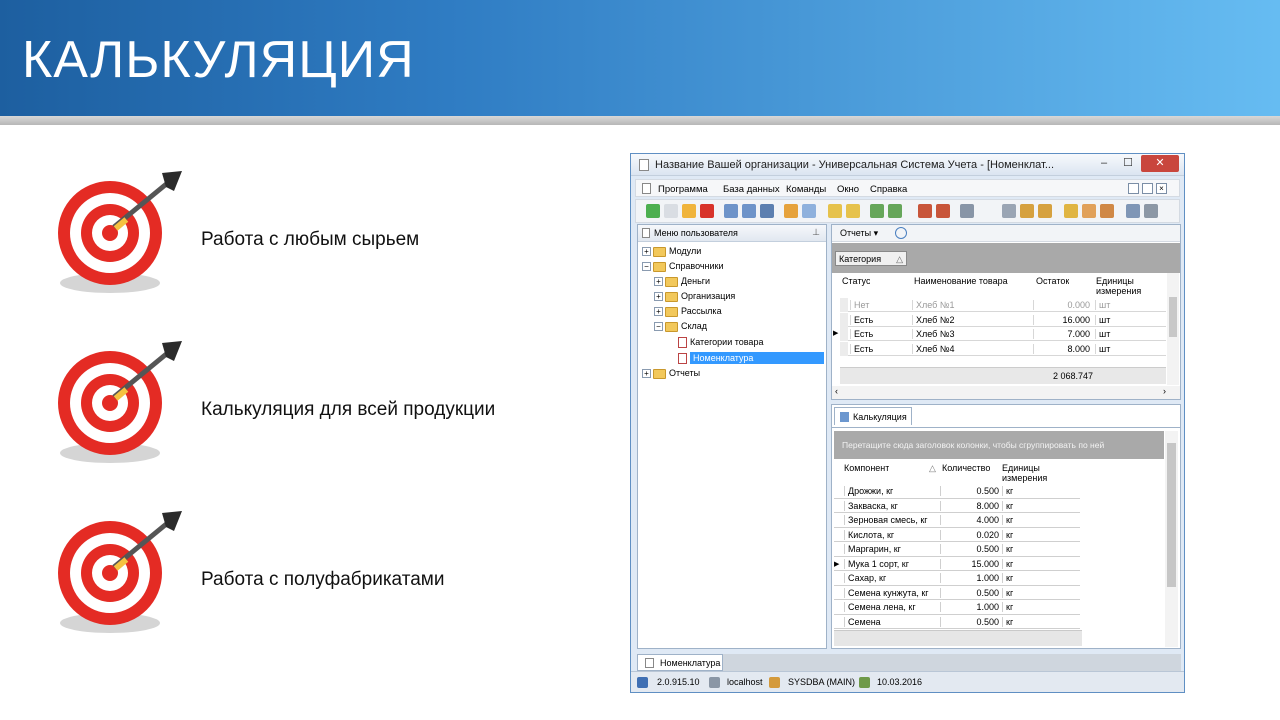  I want to click on table-cell: 16.000, so click(1063, 319).